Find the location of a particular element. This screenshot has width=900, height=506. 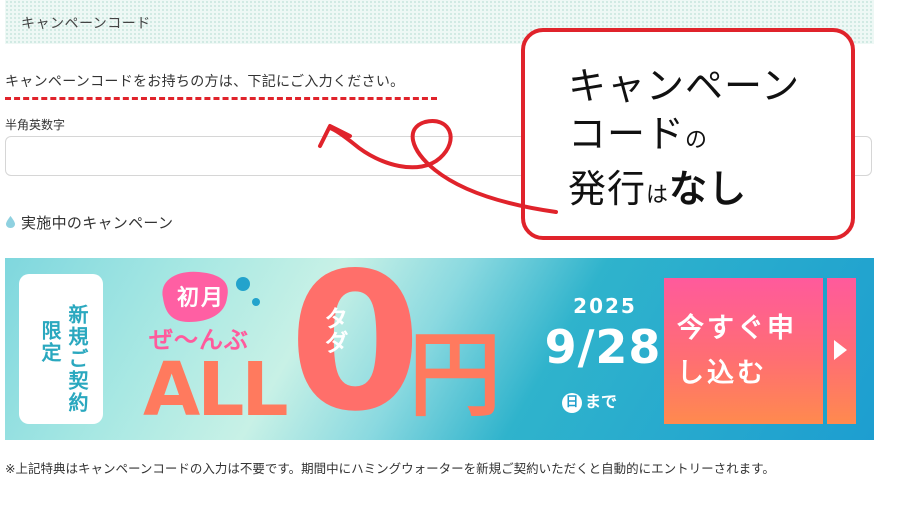

badge-text-limited: 限定 is located at coordinates (50, 342).